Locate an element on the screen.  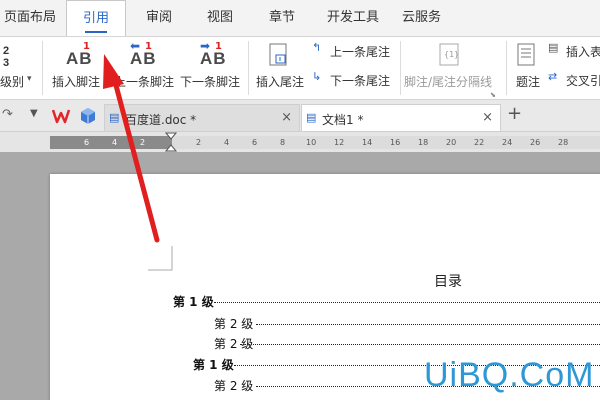
site-watermark: UiBQ.CoM is located at coordinates (509, 375).